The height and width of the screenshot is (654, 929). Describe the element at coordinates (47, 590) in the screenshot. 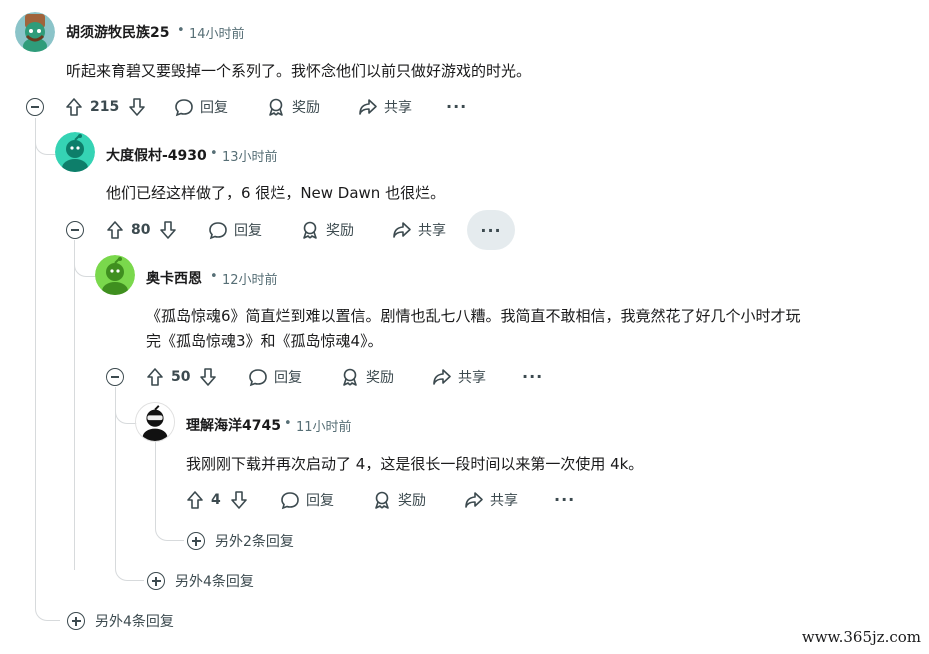

I see `thread-elbow-1b` at that location.